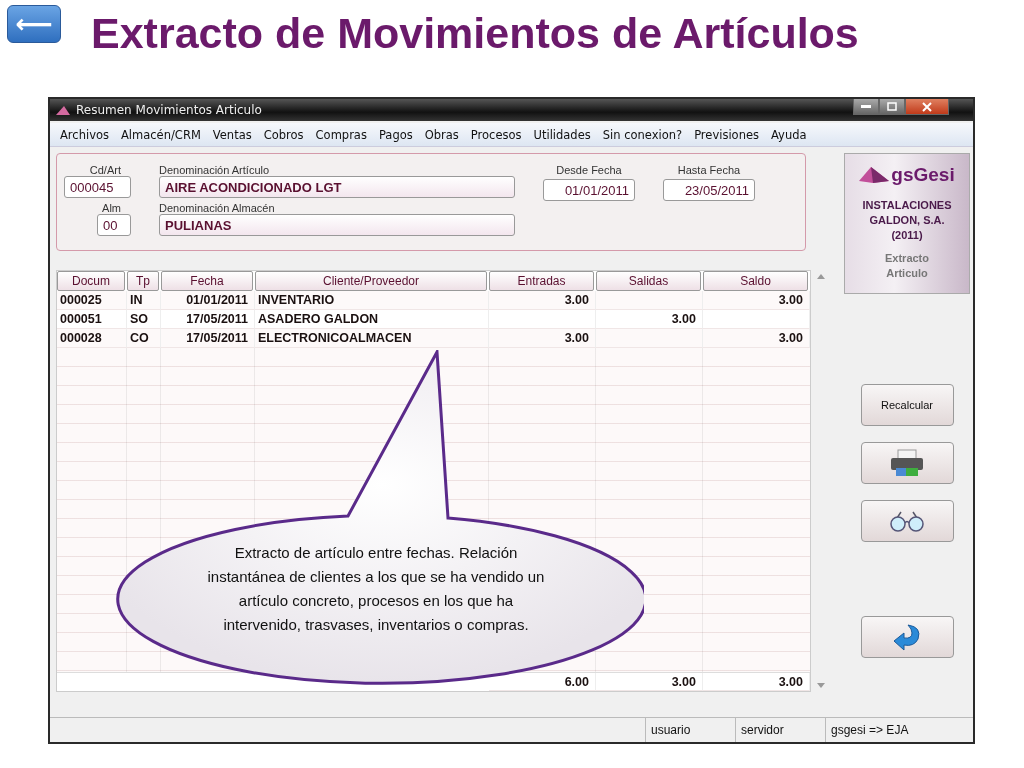 This screenshot has height=768, width=1024. What do you see at coordinates (899, 730) in the screenshot?
I see `status-text: gsgesi => EJA` at bounding box center [899, 730].